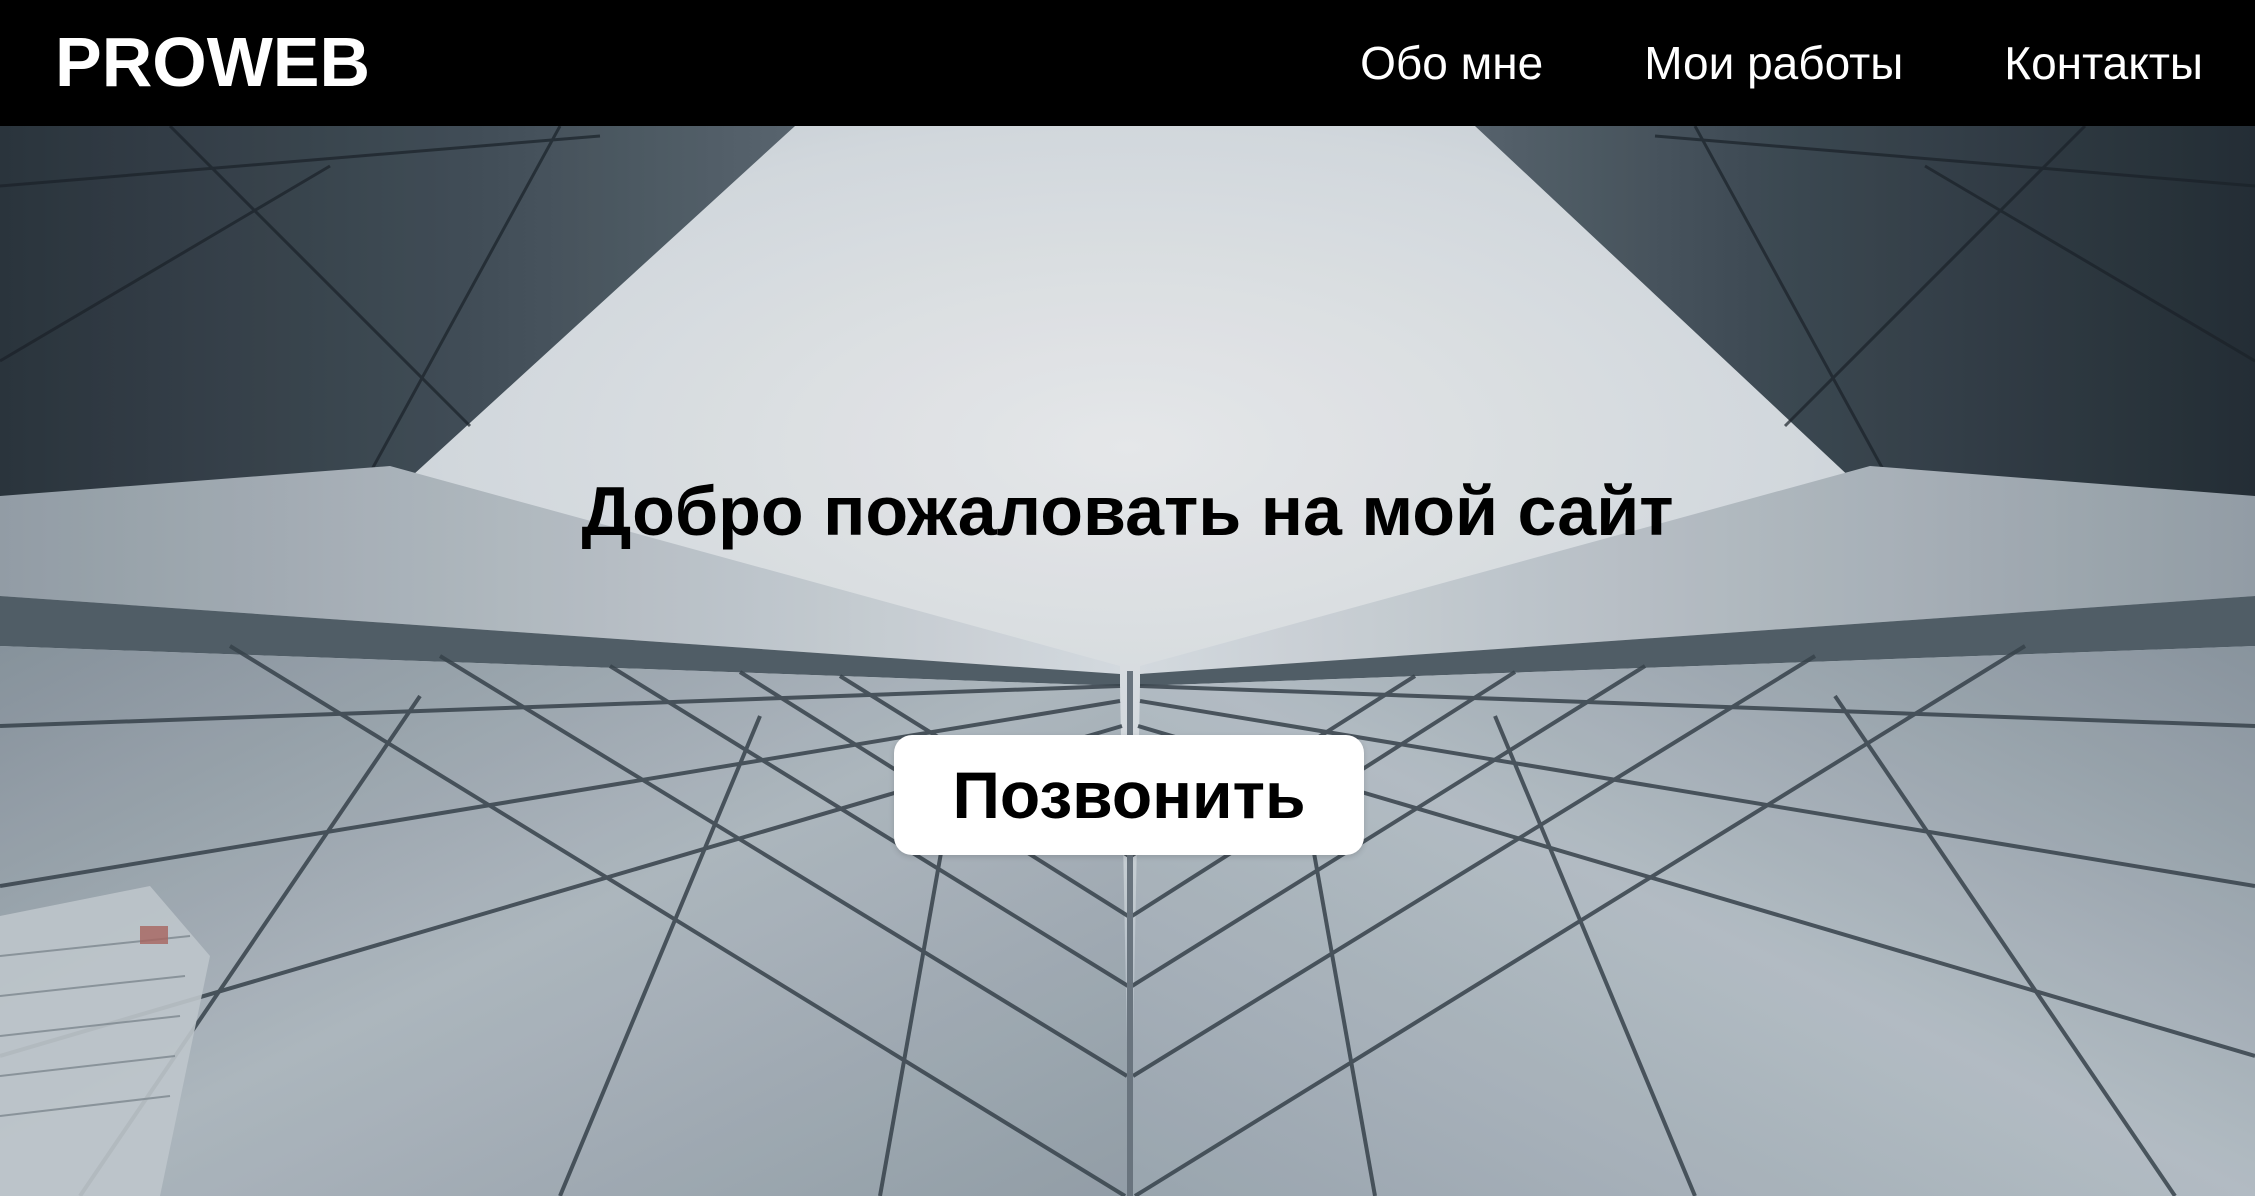 The width and height of the screenshot is (2255, 1196). What do you see at coordinates (1451, 63) in the screenshot?
I see `nav-link-about: Обо мне` at bounding box center [1451, 63].